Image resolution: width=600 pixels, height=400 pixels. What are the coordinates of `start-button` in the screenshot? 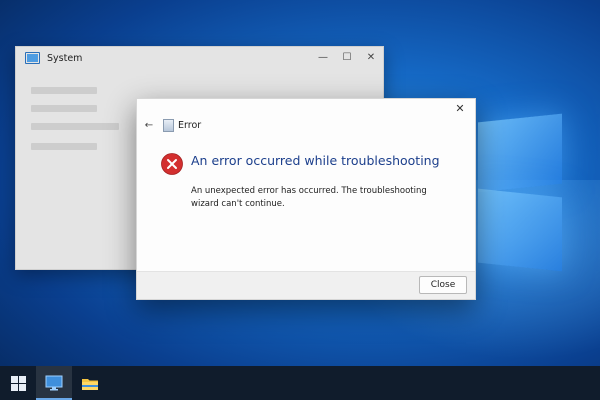 It's located at (18, 383).